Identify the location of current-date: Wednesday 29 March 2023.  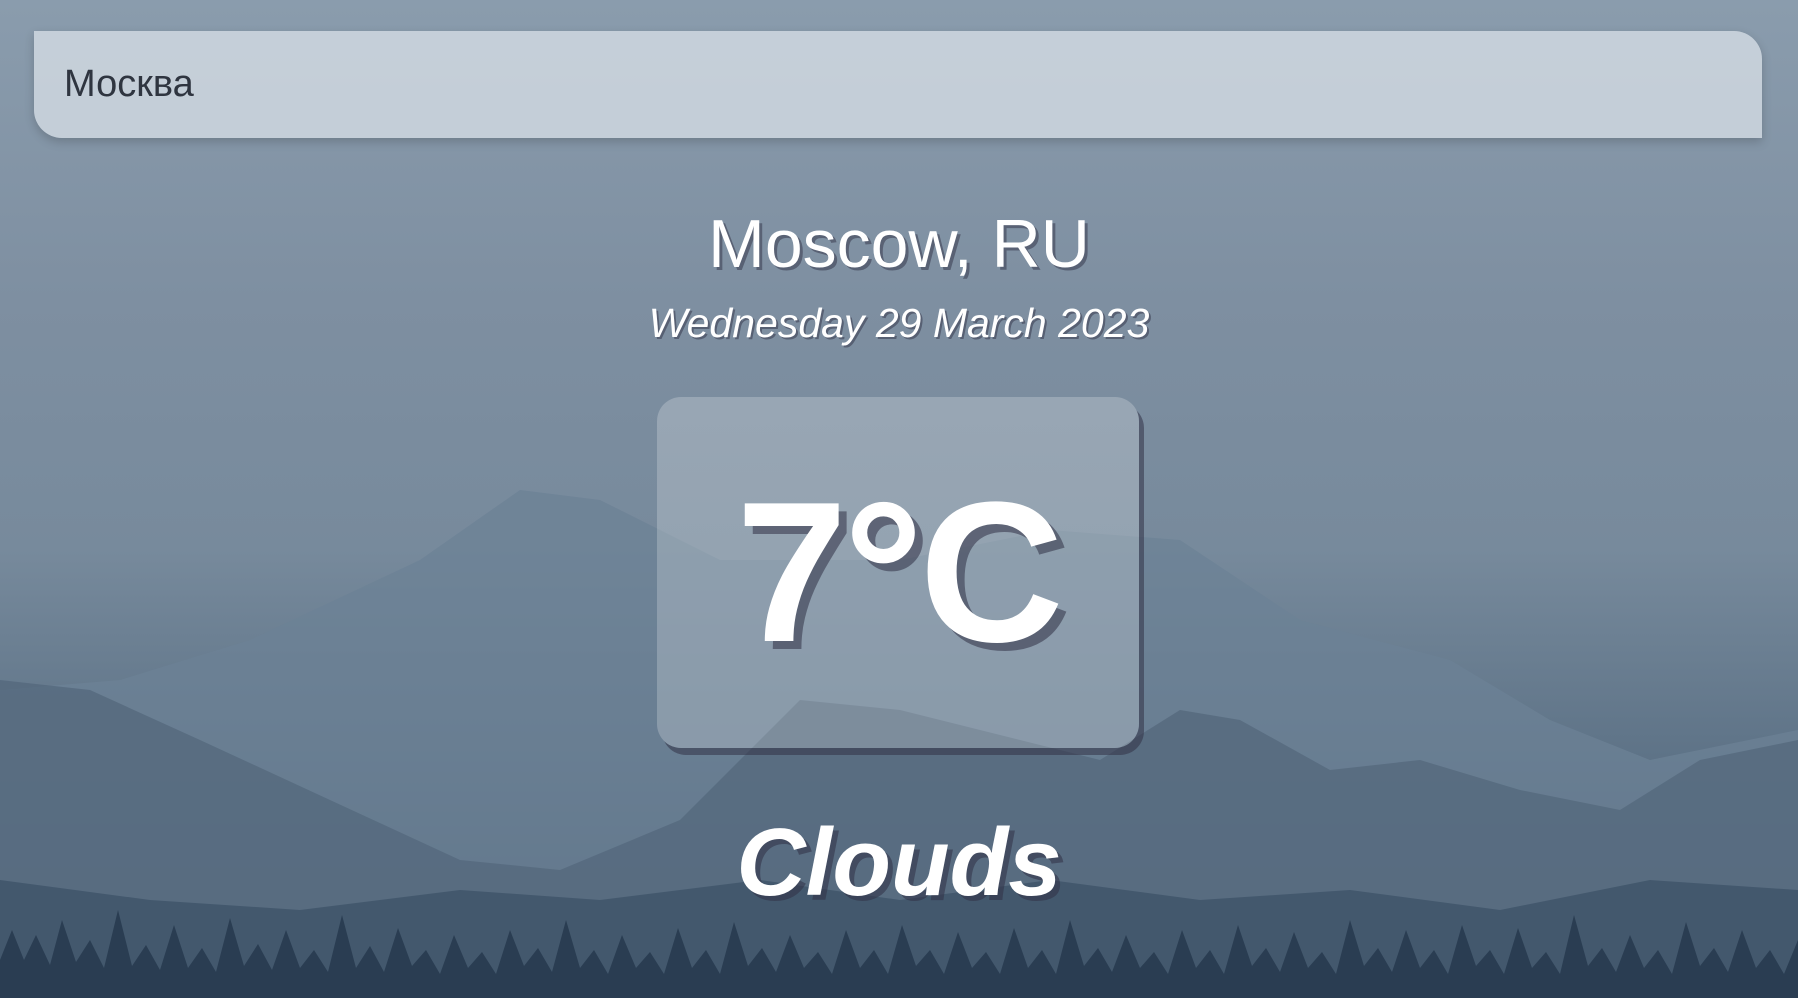
(899, 323).